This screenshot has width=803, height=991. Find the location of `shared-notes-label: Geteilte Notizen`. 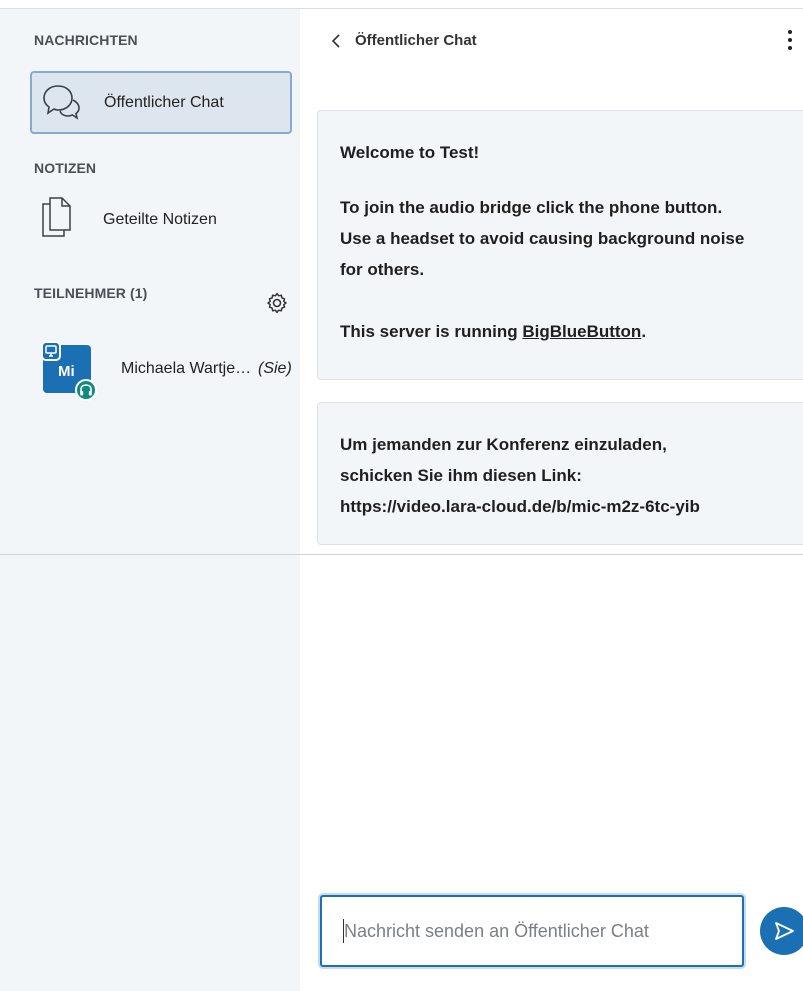

shared-notes-label: Geteilte Notizen is located at coordinates (160, 219).